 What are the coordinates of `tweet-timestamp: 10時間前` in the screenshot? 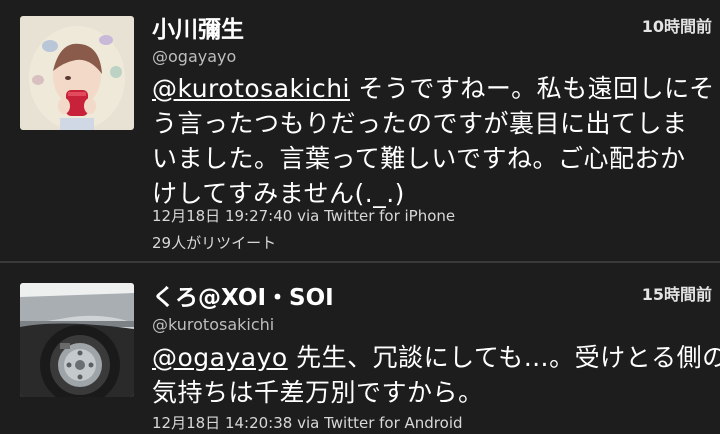 It's located at (676, 26).